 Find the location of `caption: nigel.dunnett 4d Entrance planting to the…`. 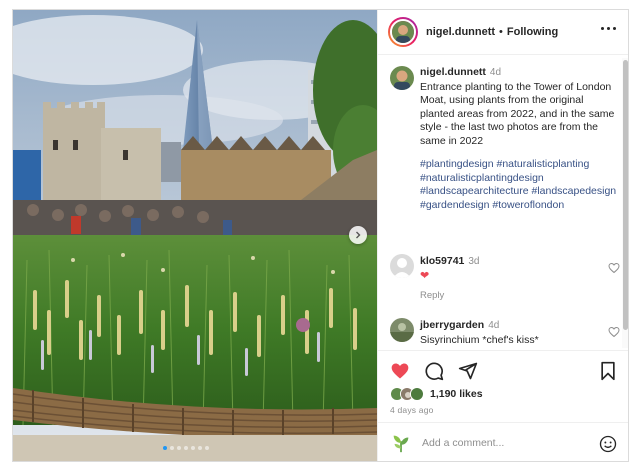

caption: nigel.dunnett 4d Entrance planting to the… is located at coordinates (505, 139).